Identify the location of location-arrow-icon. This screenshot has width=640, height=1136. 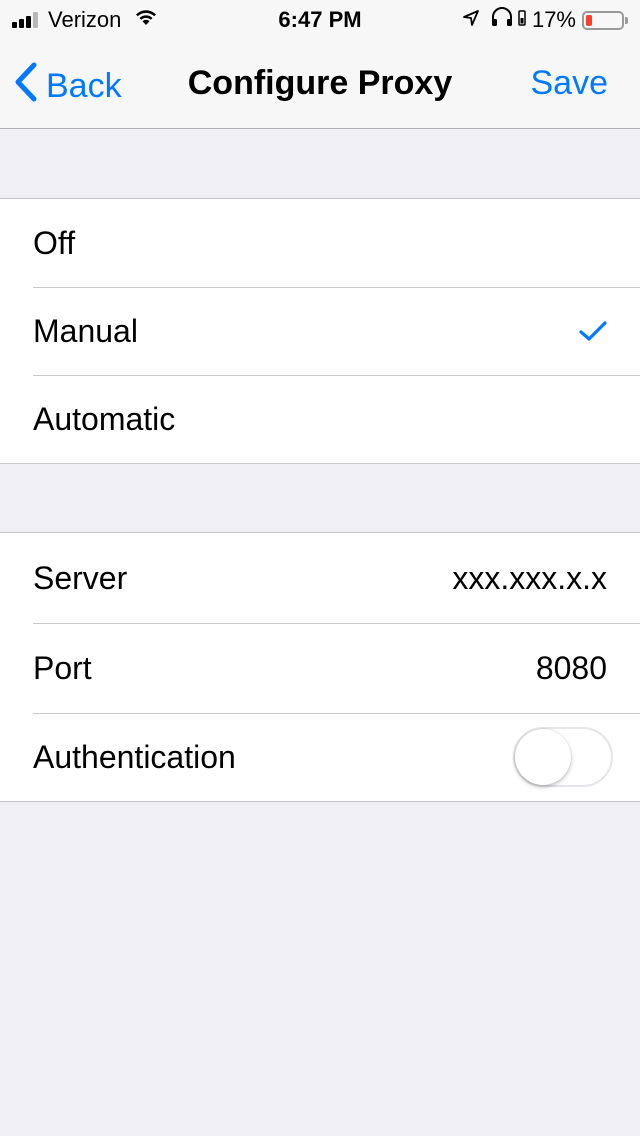
(471, 20).